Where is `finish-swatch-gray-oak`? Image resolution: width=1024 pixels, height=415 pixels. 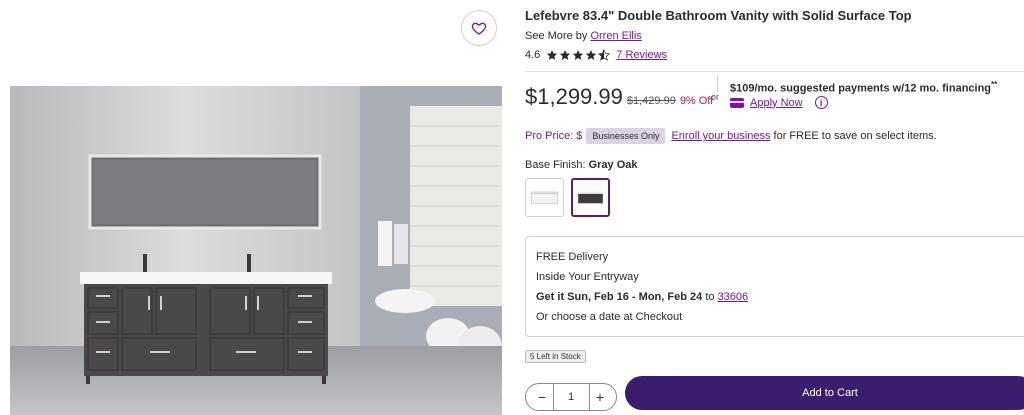
finish-swatch-gray-oak is located at coordinates (590, 197).